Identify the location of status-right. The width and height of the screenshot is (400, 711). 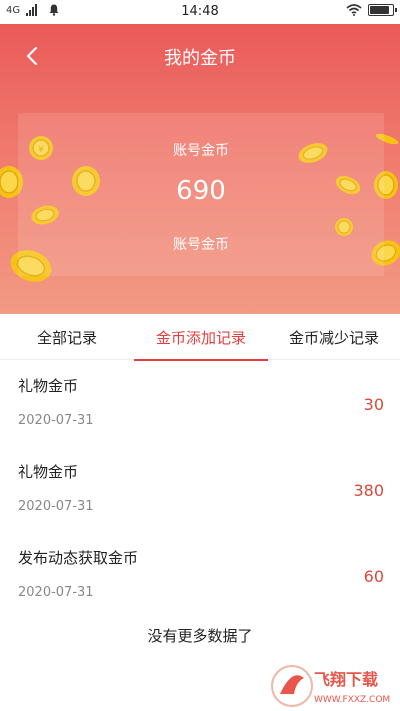
(371, 10).